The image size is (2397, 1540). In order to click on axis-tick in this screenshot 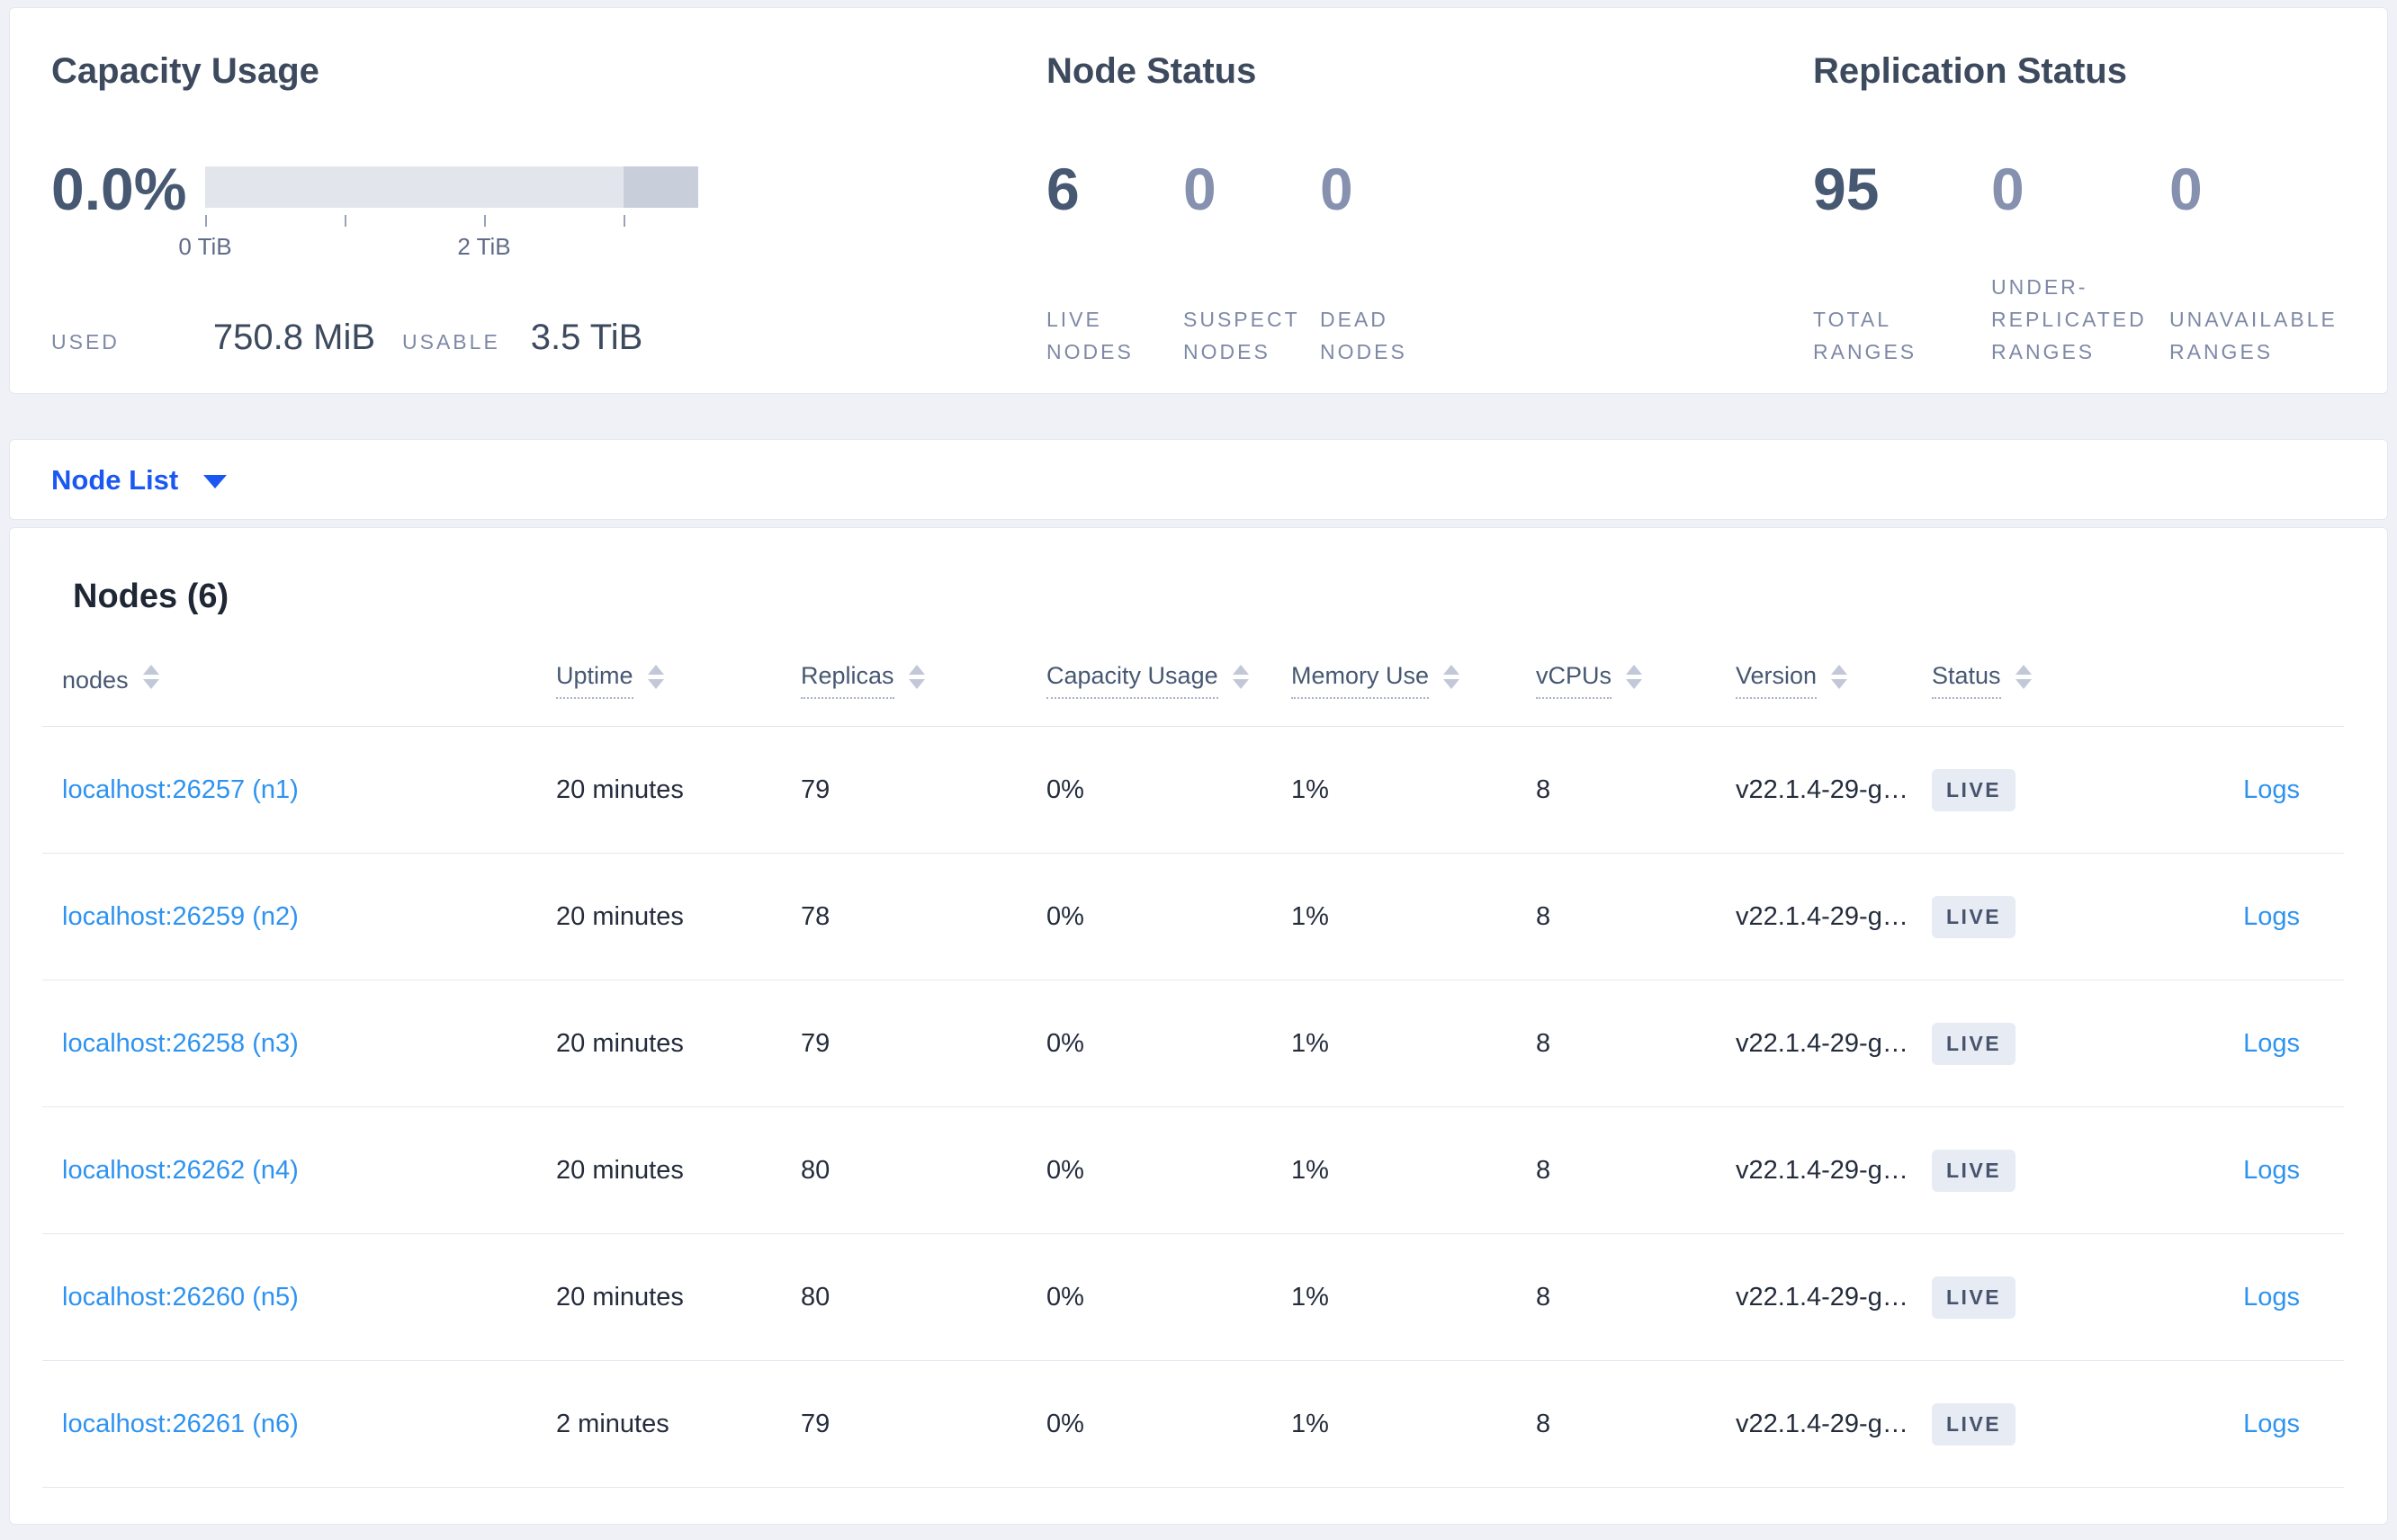, I will do `click(345, 221)`.